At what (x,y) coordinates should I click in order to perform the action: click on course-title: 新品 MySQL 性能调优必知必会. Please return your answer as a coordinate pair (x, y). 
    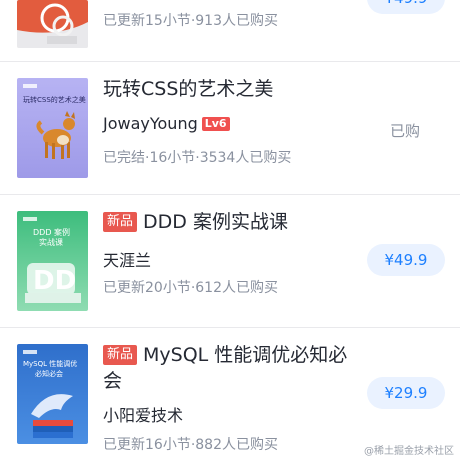
    Looking at the image, I should click on (228, 368).